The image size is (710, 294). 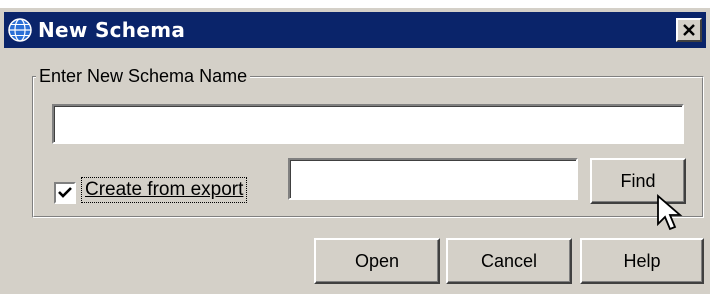 I want to click on create-from-export-checkbox, so click(x=65, y=193).